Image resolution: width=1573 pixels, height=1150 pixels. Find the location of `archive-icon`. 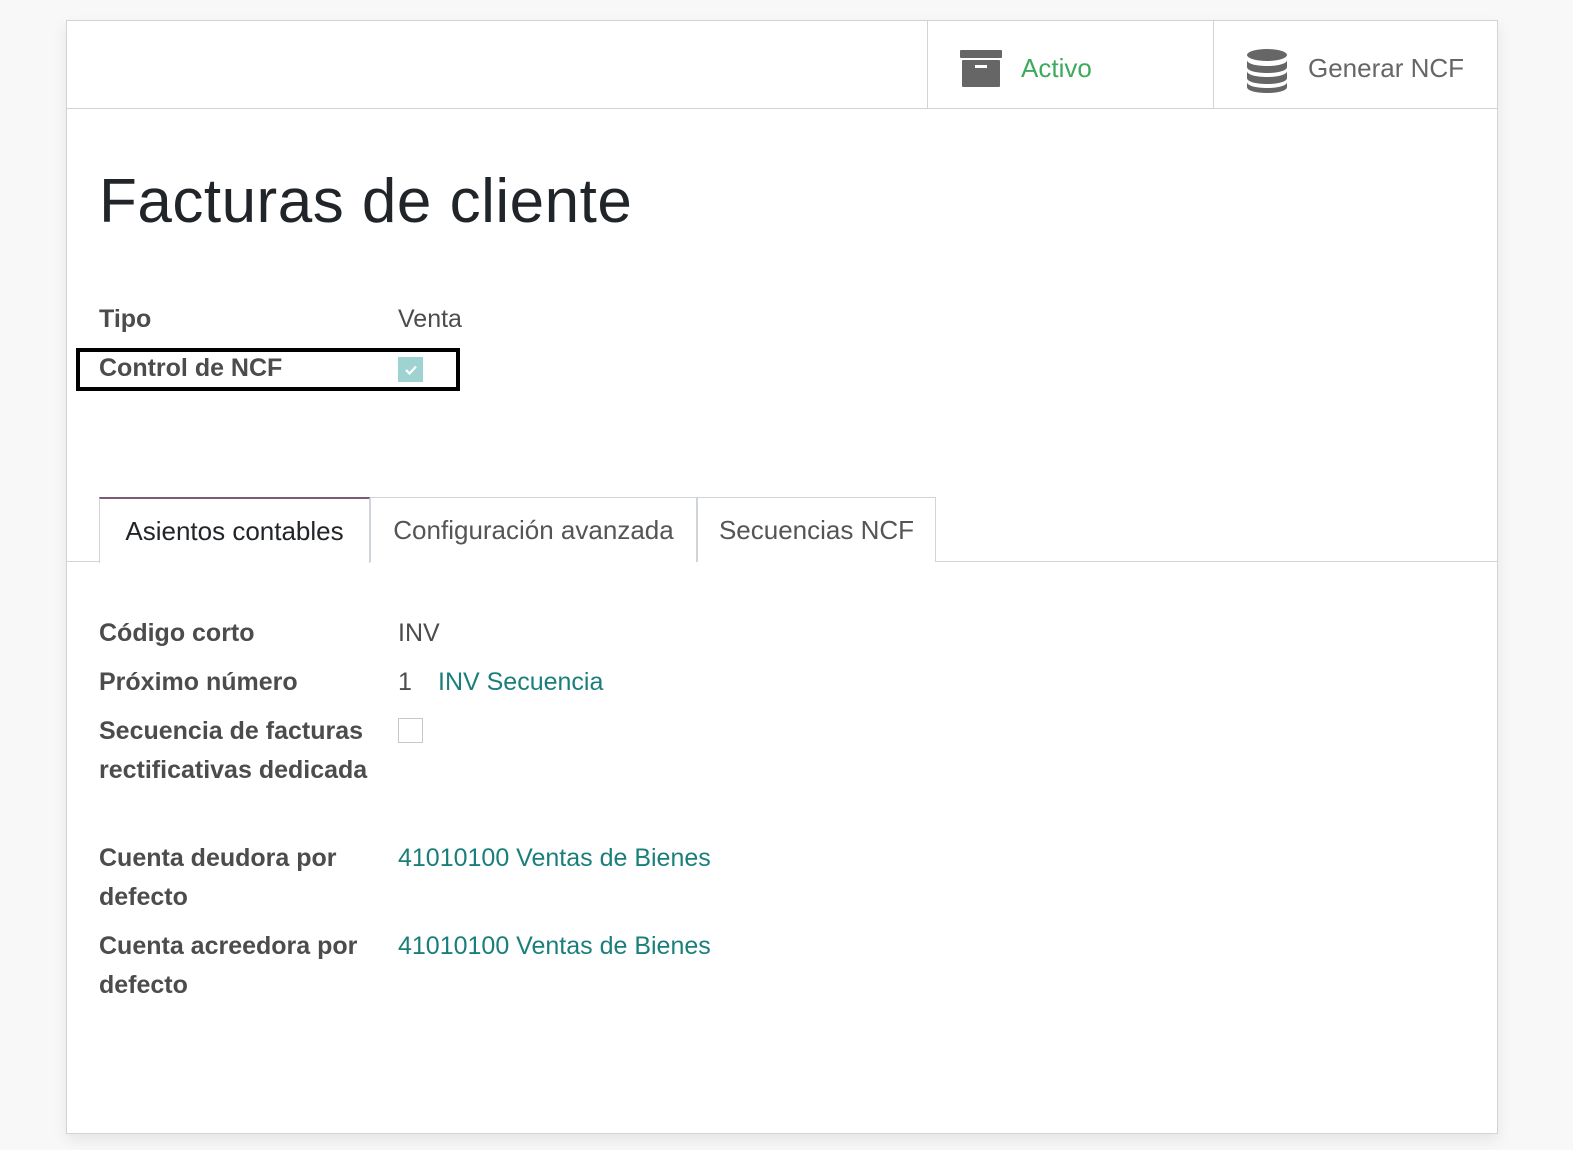

archive-icon is located at coordinates (981, 70).